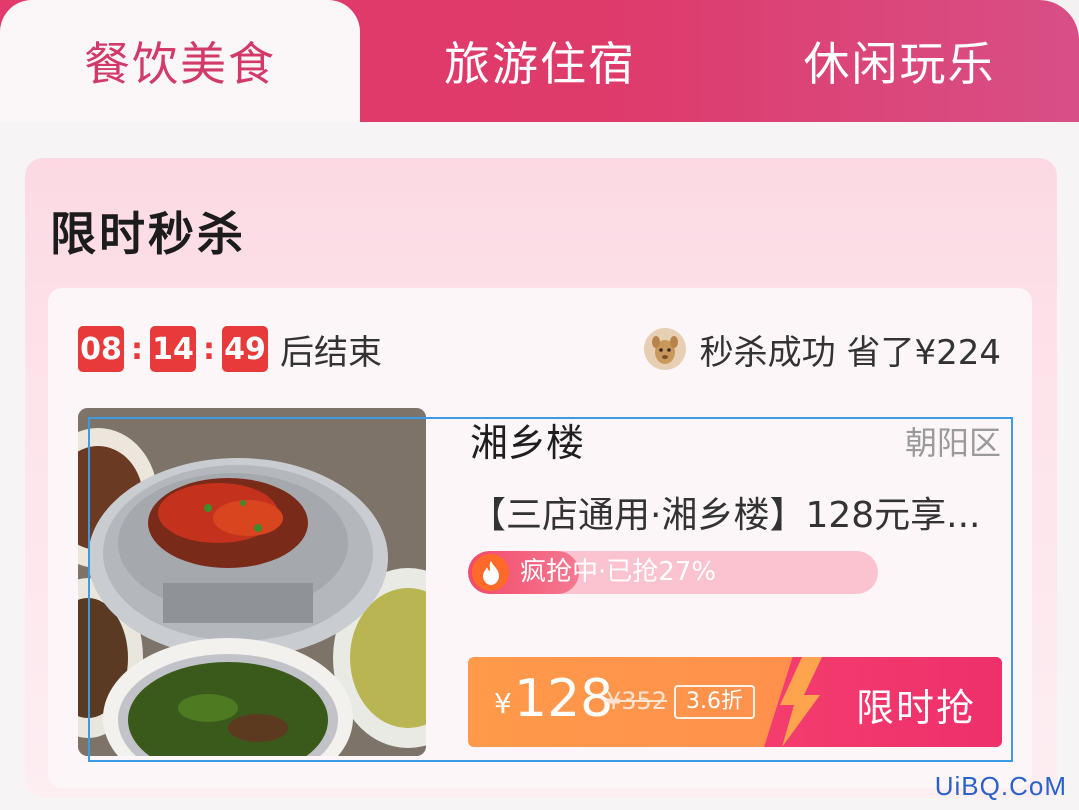 Image resolution: width=1079 pixels, height=810 pixels. I want to click on section-title: 限时秒杀, so click(148, 234).